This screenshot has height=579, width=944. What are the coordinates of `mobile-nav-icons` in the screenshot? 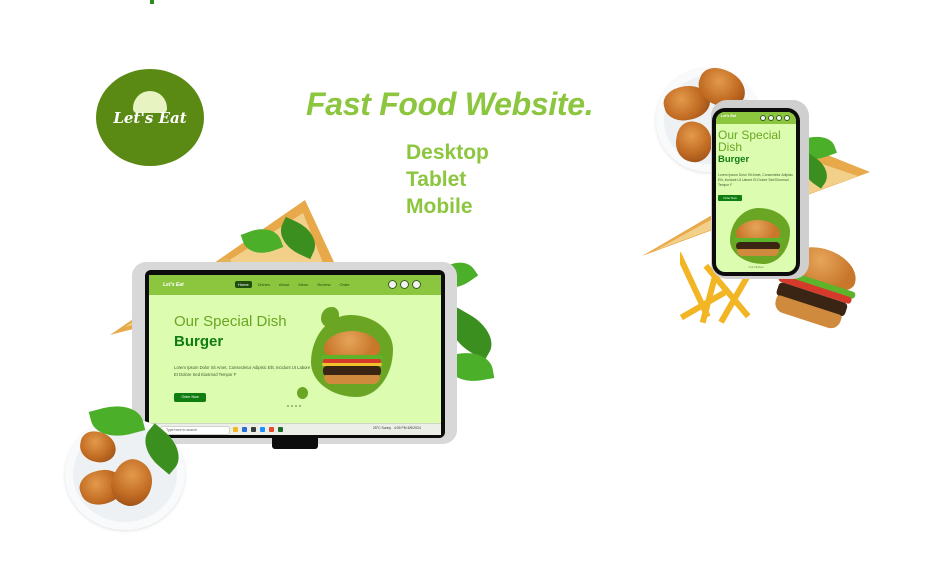 It's located at (775, 118).